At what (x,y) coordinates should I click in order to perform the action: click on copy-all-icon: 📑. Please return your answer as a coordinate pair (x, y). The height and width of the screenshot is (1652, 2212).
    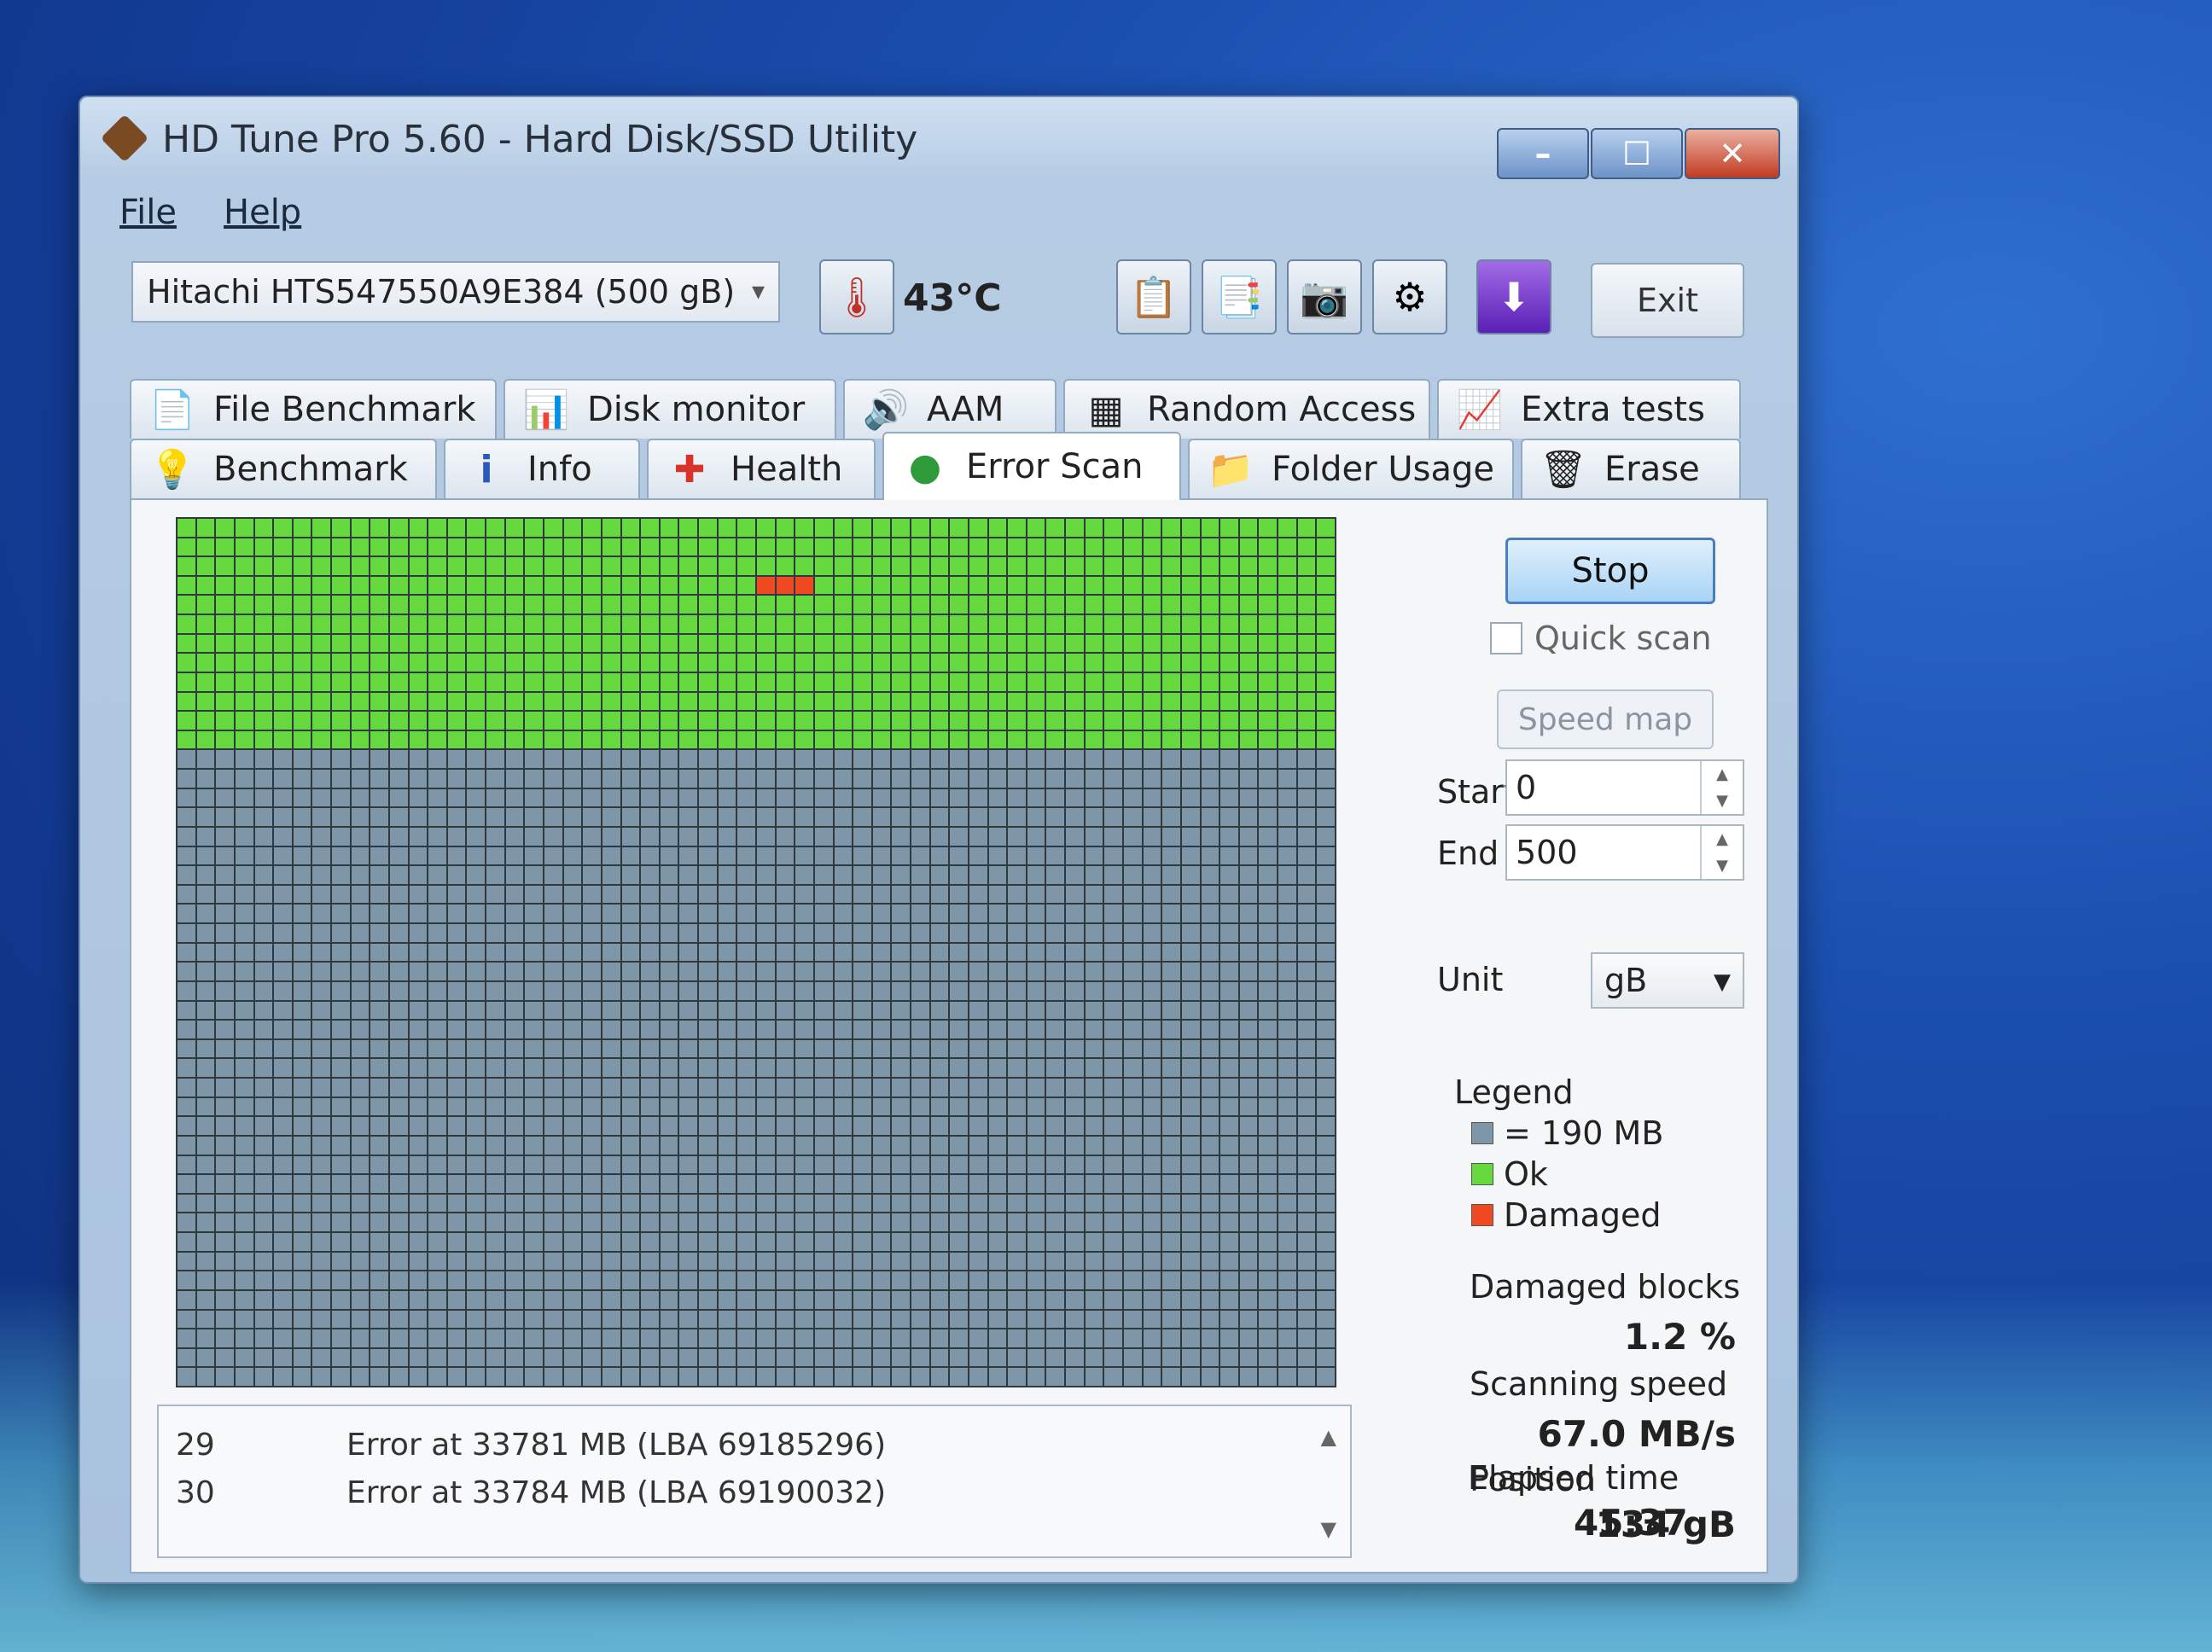
    Looking at the image, I should click on (1239, 296).